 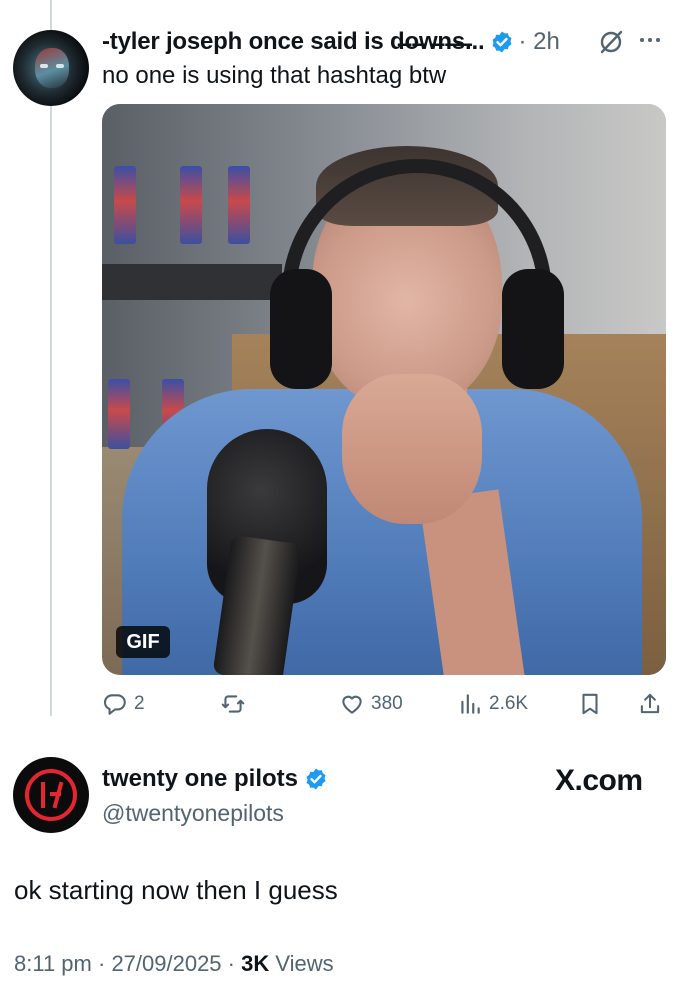 I want to click on views-count: 2.6K, so click(x=509, y=703).